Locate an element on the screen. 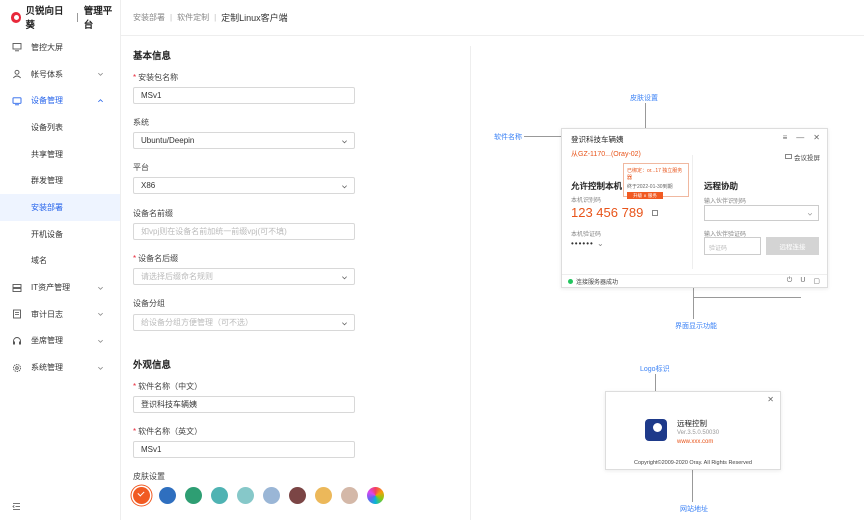  pkg-name-label: * 安装包名称 is located at coordinates (155, 77).